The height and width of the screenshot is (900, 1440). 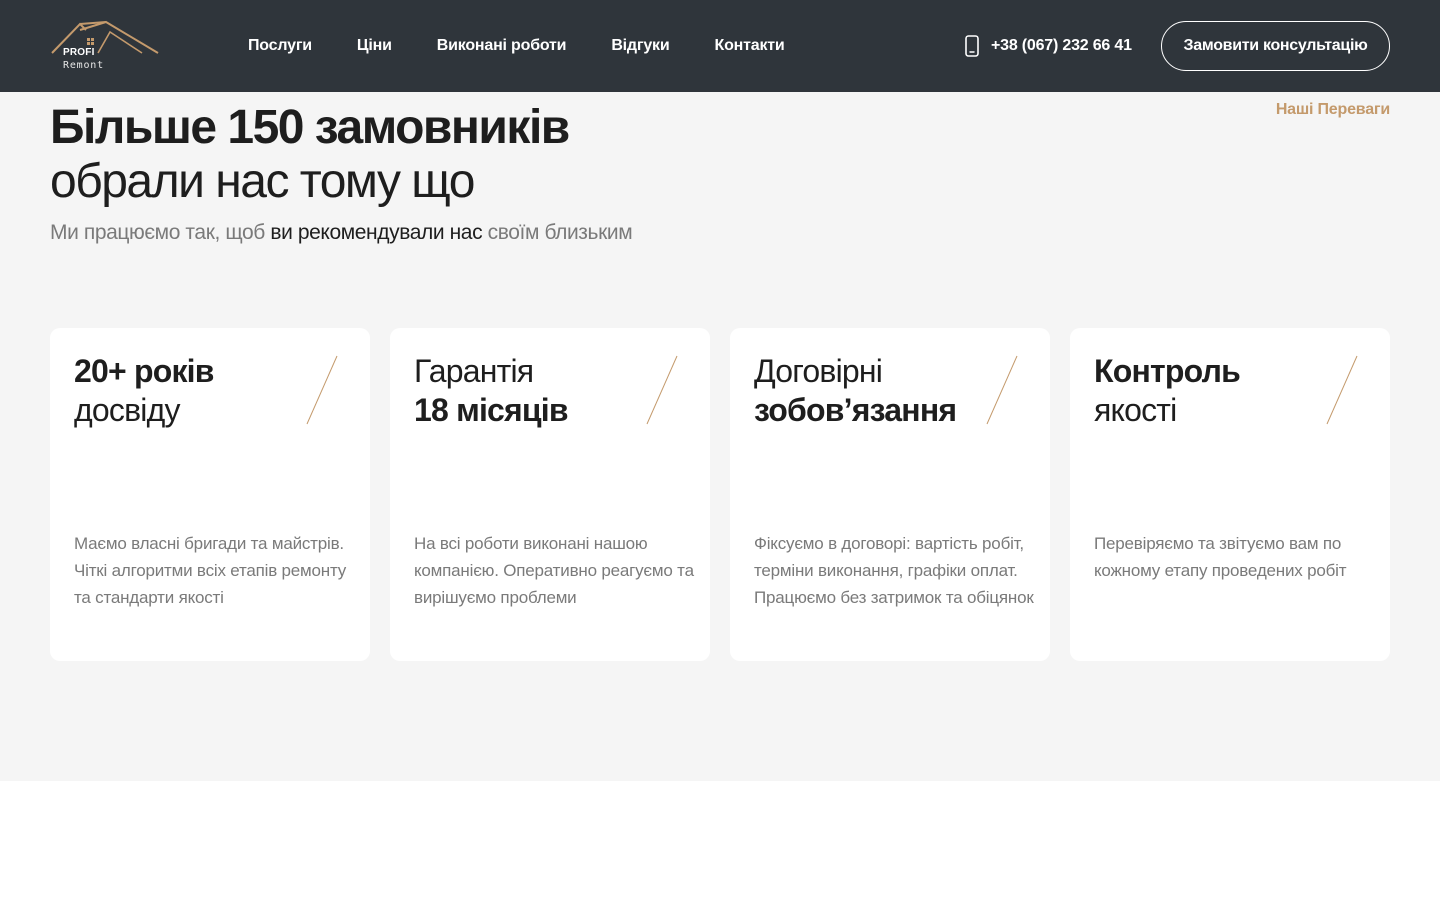 What do you see at coordinates (79, 52) in the screenshot?
I see `logo-text-profi: PROFI` at bounding box center [79, 52].